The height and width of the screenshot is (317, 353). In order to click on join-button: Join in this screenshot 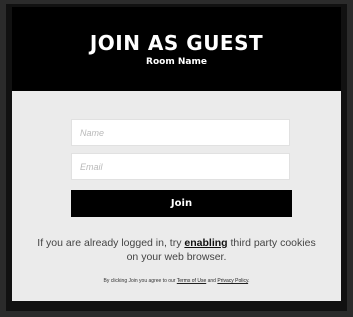, I will do `click(181, 203)`.